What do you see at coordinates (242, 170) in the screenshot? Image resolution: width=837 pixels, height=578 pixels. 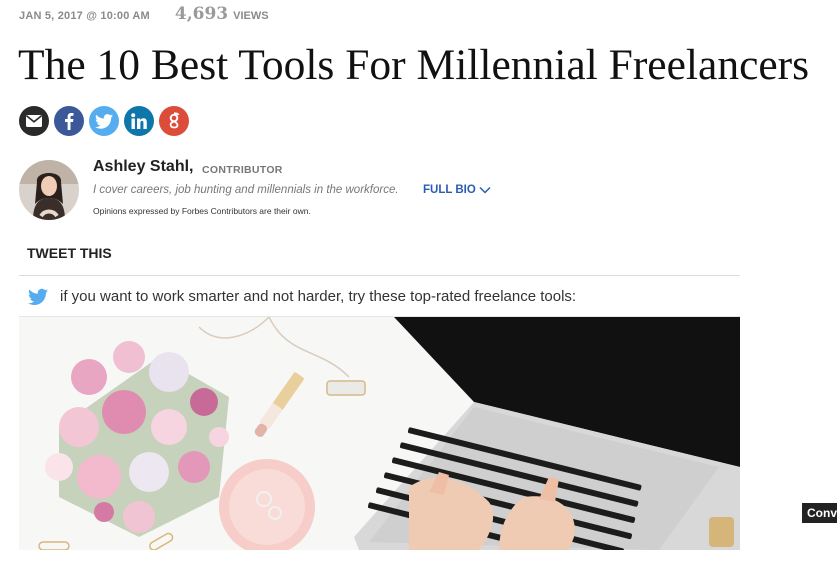 I see `author-role: CONTRIBUTOR` at bounding box center [242, 170].